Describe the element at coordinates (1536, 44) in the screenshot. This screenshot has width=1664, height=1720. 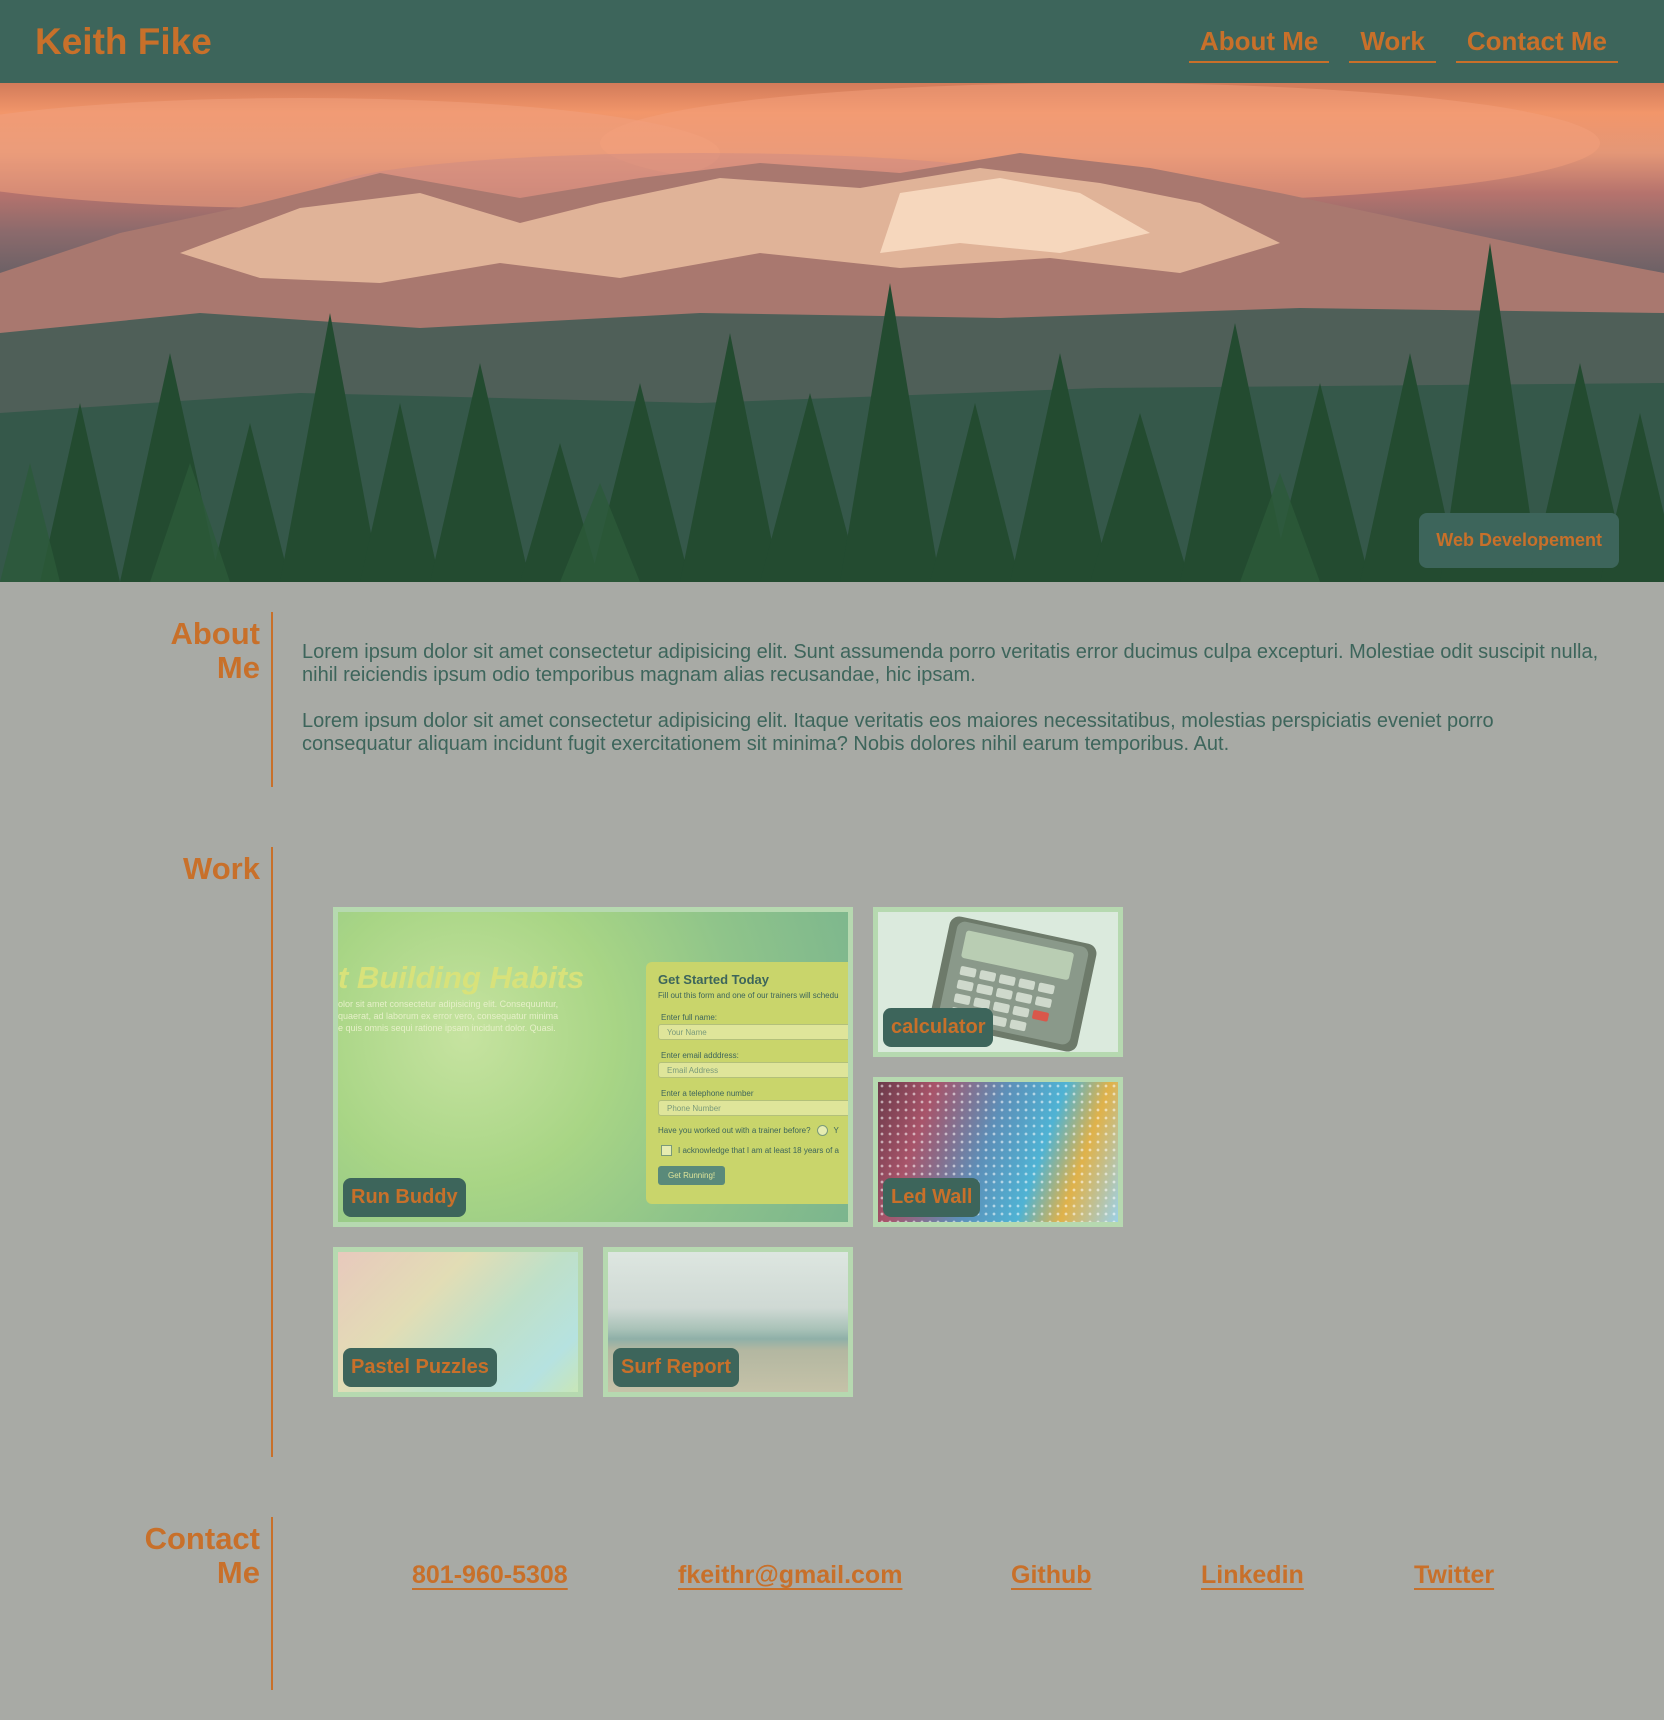
I see `nav-contact-me: Contact Me` at that location.